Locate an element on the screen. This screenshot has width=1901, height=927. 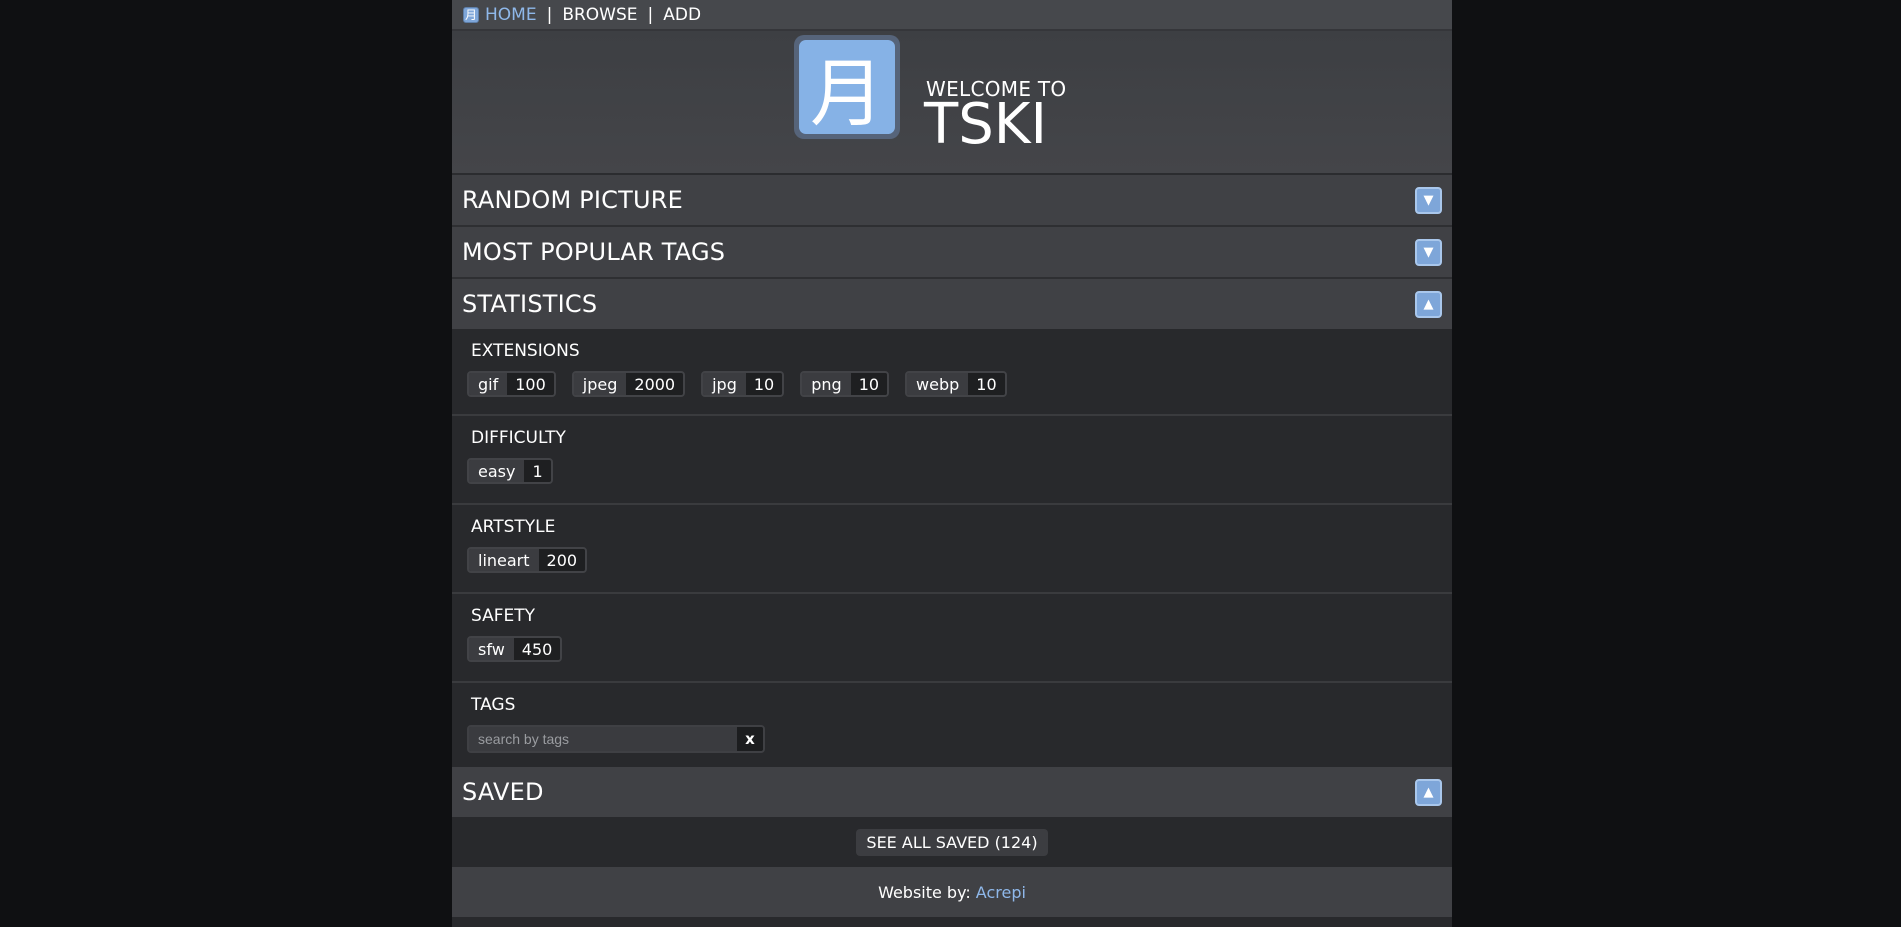
chip-list: easy 1 is located at coordinates (952, 471).